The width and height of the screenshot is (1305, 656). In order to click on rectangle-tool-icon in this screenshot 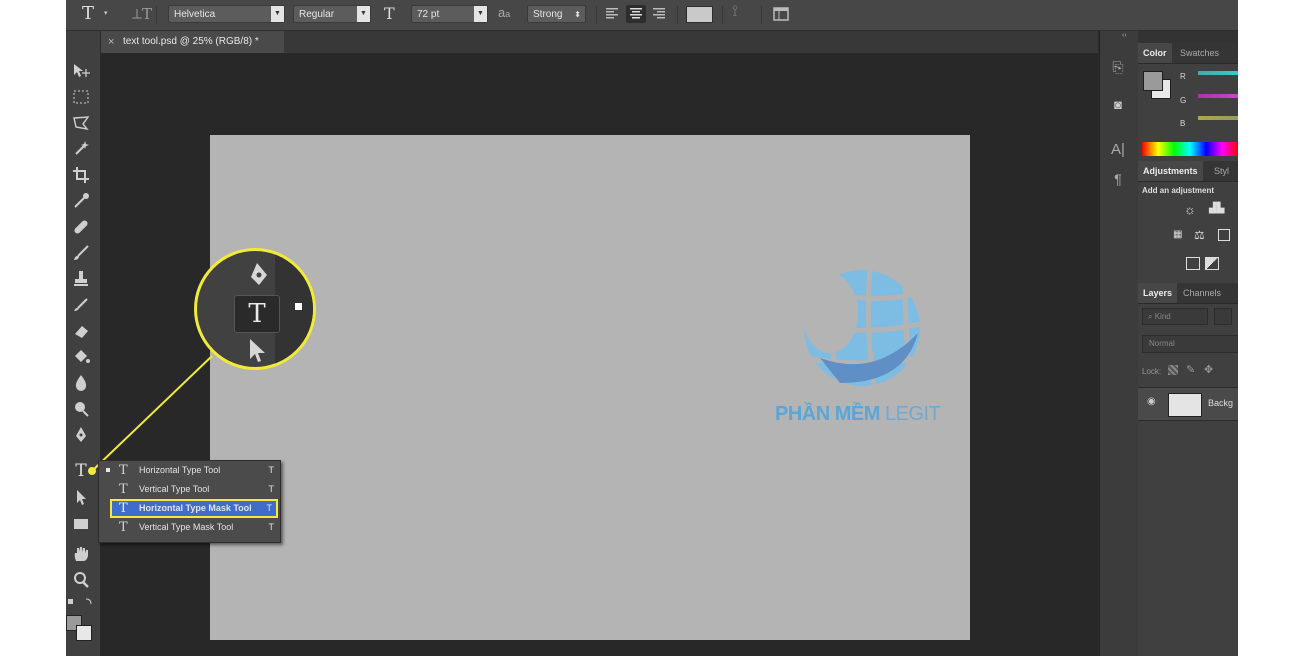, I will do `click(81, 526)`.